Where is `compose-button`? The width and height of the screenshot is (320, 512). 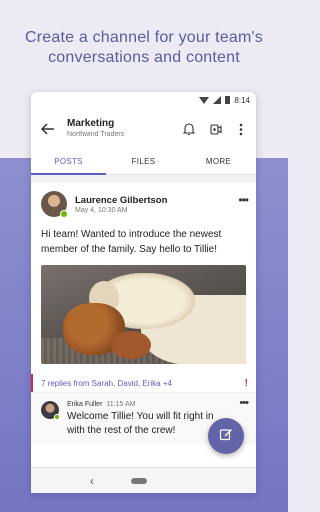 compose-button is located at coordinates (226, 436).